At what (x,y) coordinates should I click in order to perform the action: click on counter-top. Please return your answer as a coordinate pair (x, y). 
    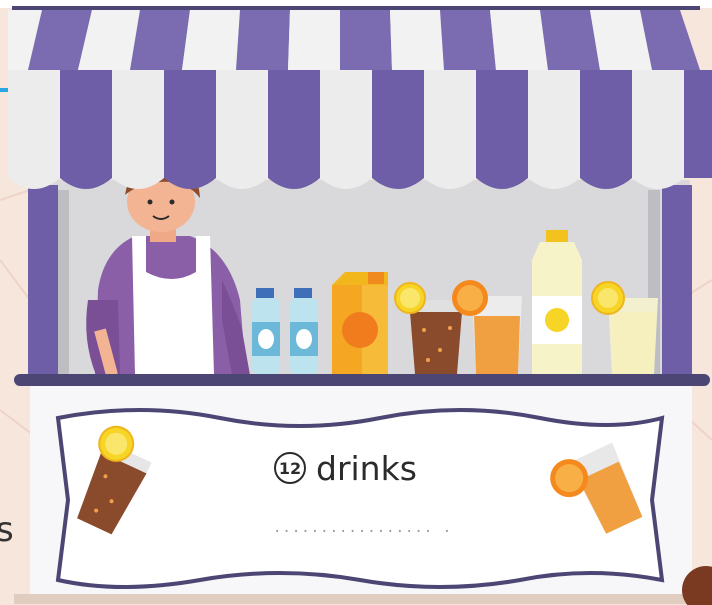
    Looking at the image, I should click on (362, 380).